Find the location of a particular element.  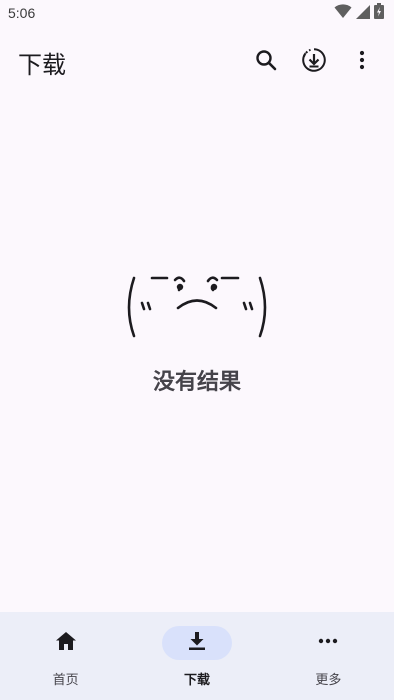

search-button is located at coordinates (266, 62).